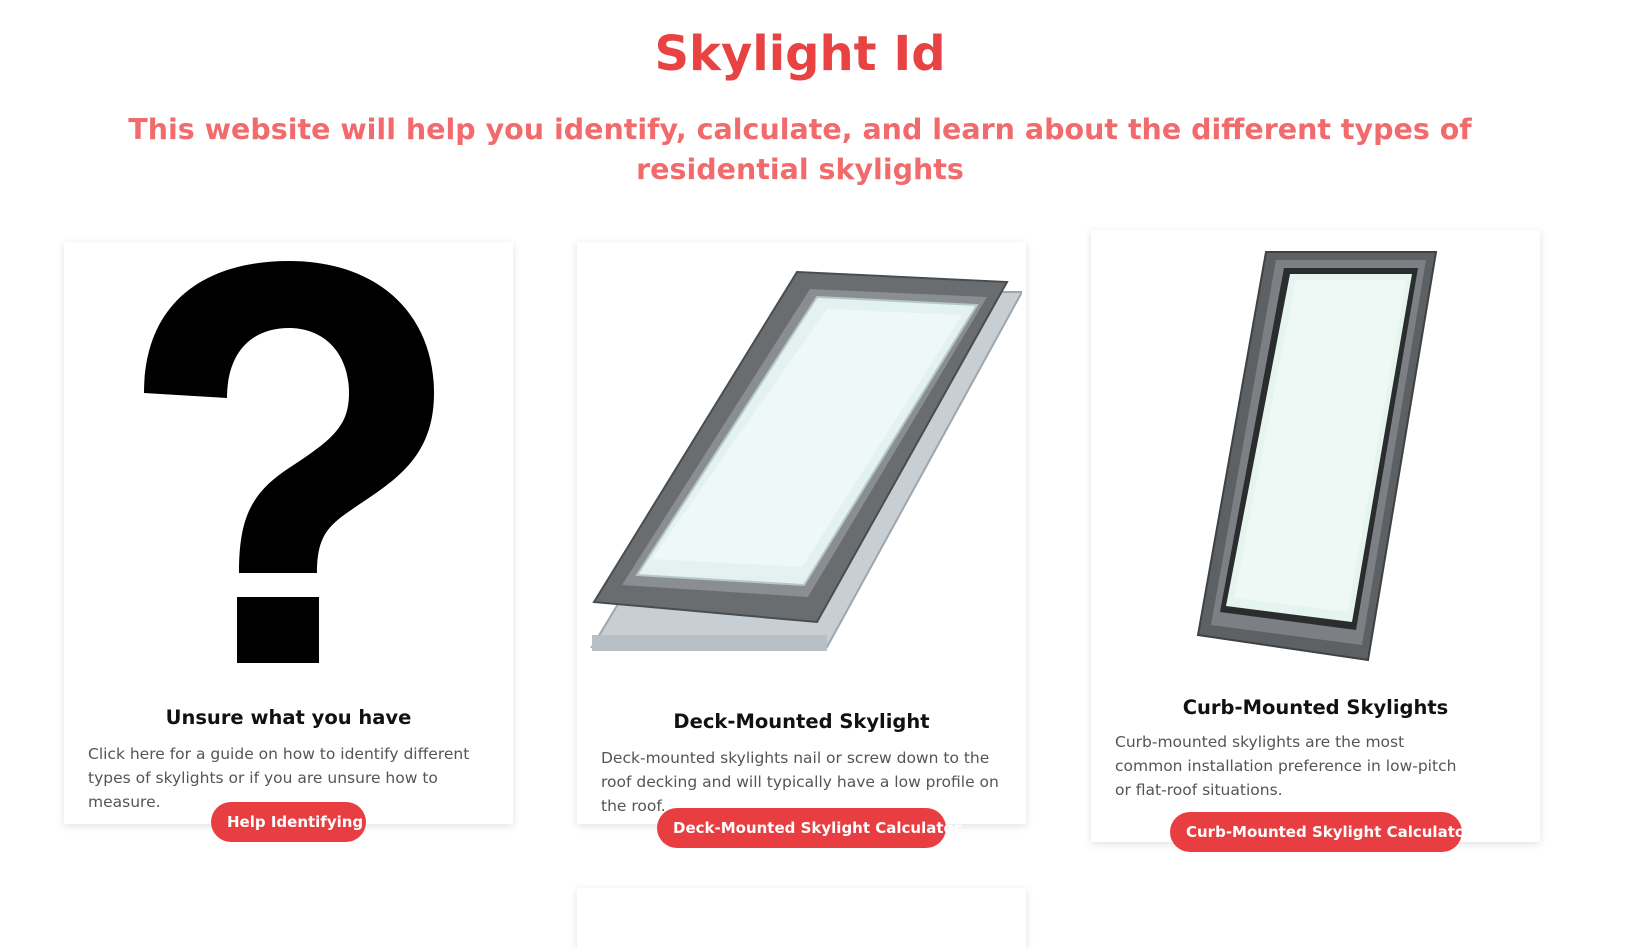 This screenshot has width=1649, height=948. What do you see at coordinates (1315, 707) in the screenshot?
I see `card-title: Curb-Mounted Skylights` at bounding box center [1315, 707].